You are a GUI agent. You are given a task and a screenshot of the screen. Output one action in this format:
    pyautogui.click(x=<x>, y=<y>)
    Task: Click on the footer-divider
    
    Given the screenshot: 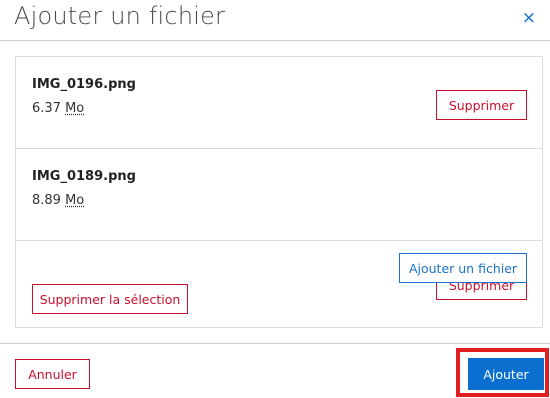 What is the action you would take?
    pyautogui.click(x=275, y=343)
    